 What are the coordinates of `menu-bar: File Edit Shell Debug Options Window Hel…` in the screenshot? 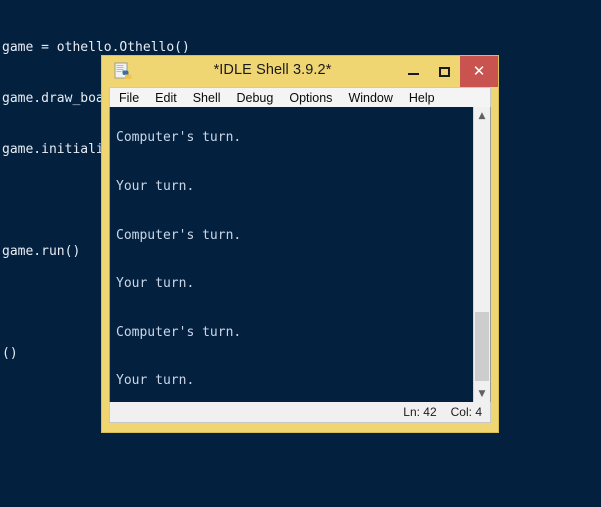 It's located at (300, 97).